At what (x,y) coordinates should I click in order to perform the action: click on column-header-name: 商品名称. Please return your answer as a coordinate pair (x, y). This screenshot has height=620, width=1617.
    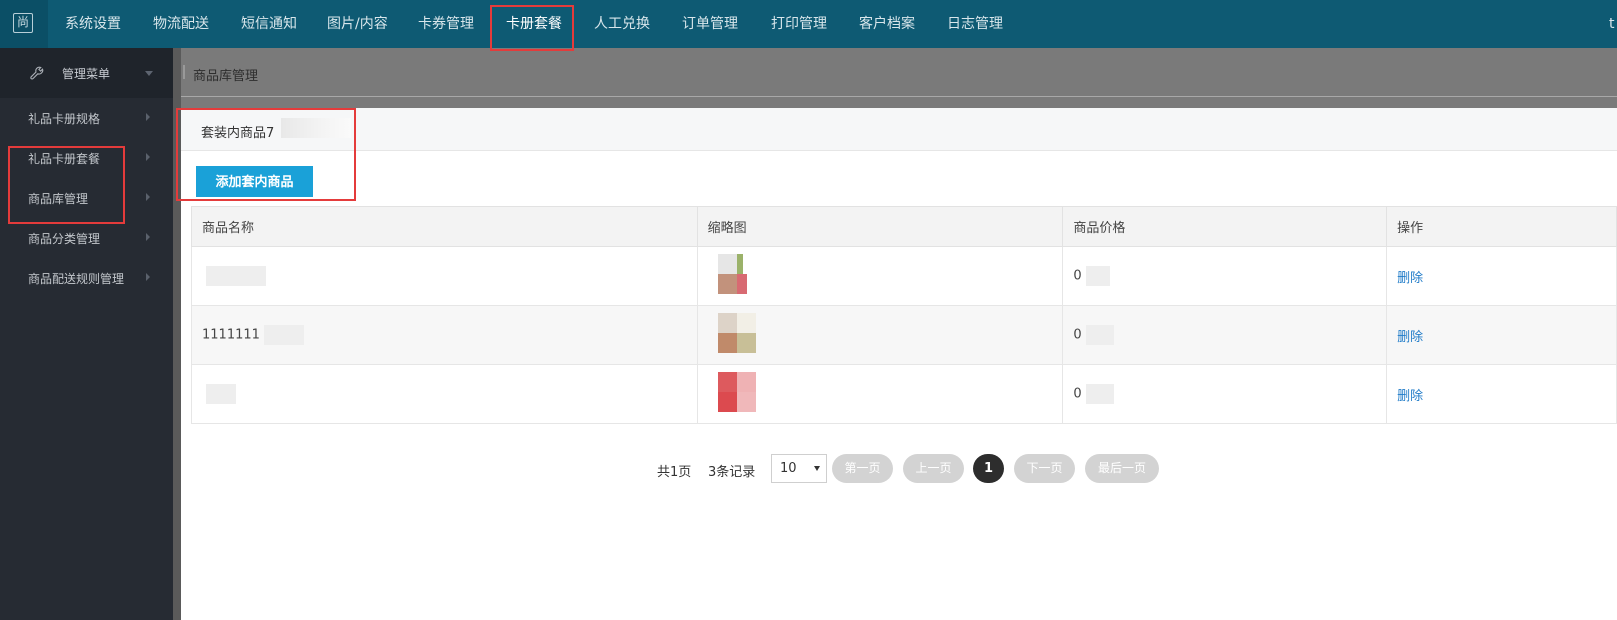
    Looking at the image, I should click on (444, 226).